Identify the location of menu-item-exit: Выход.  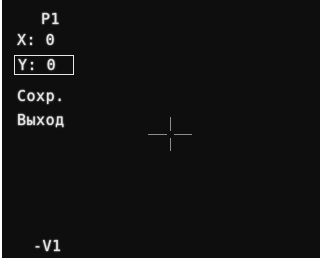
(41, 120).